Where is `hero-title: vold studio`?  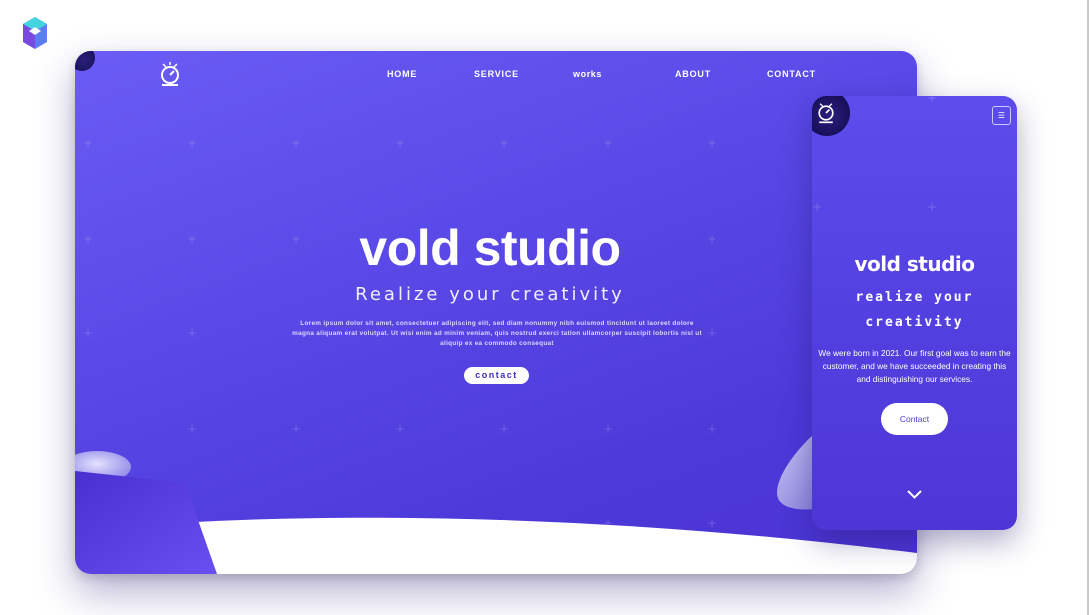
hero-title: vold studio is located at coordinates (490, 248).